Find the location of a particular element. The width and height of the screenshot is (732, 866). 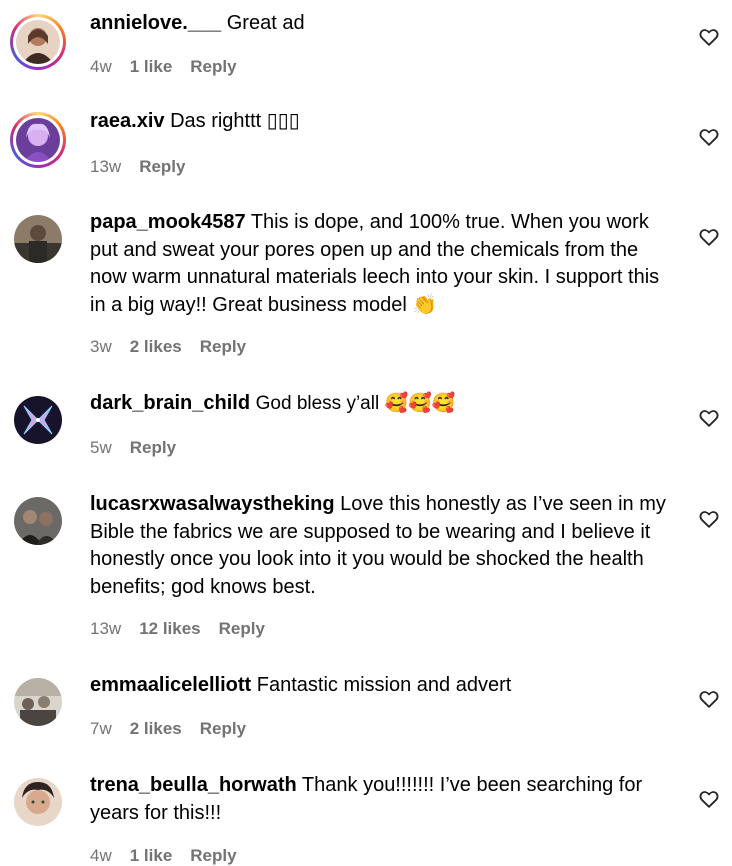

comment-text: dark_brain_child God bless y’all 🥰🥰🥰 is located at coordinates (385, 404).